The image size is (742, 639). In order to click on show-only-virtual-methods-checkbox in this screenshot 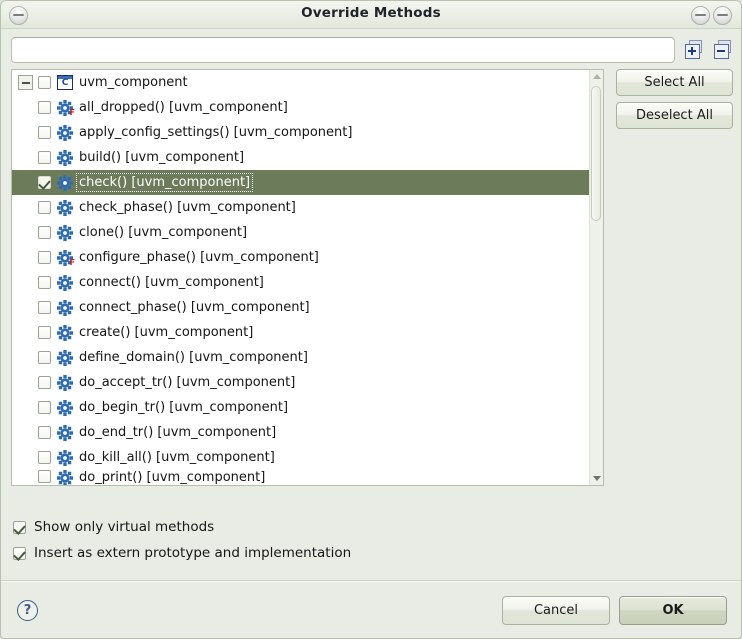, I will do `click(19, 527)`.